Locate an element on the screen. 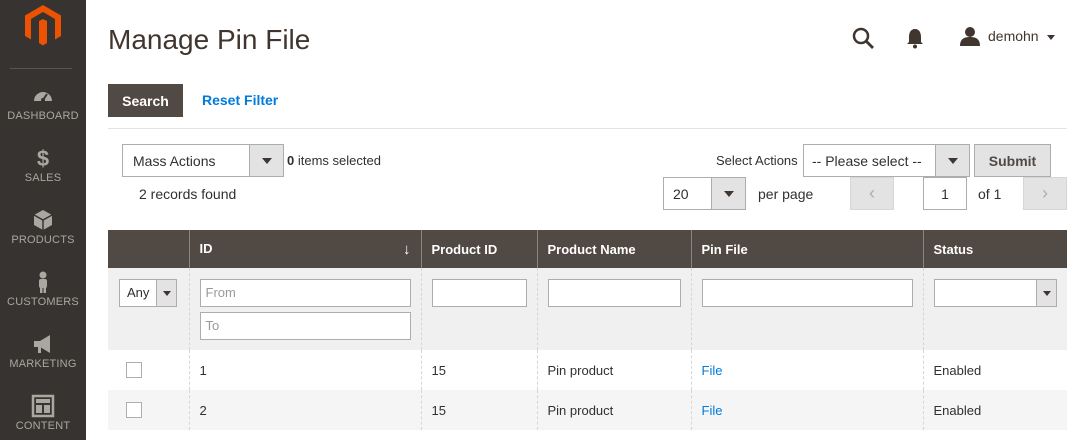  mass-actions-select: Mass Actions is located at coordinates (203, 160).